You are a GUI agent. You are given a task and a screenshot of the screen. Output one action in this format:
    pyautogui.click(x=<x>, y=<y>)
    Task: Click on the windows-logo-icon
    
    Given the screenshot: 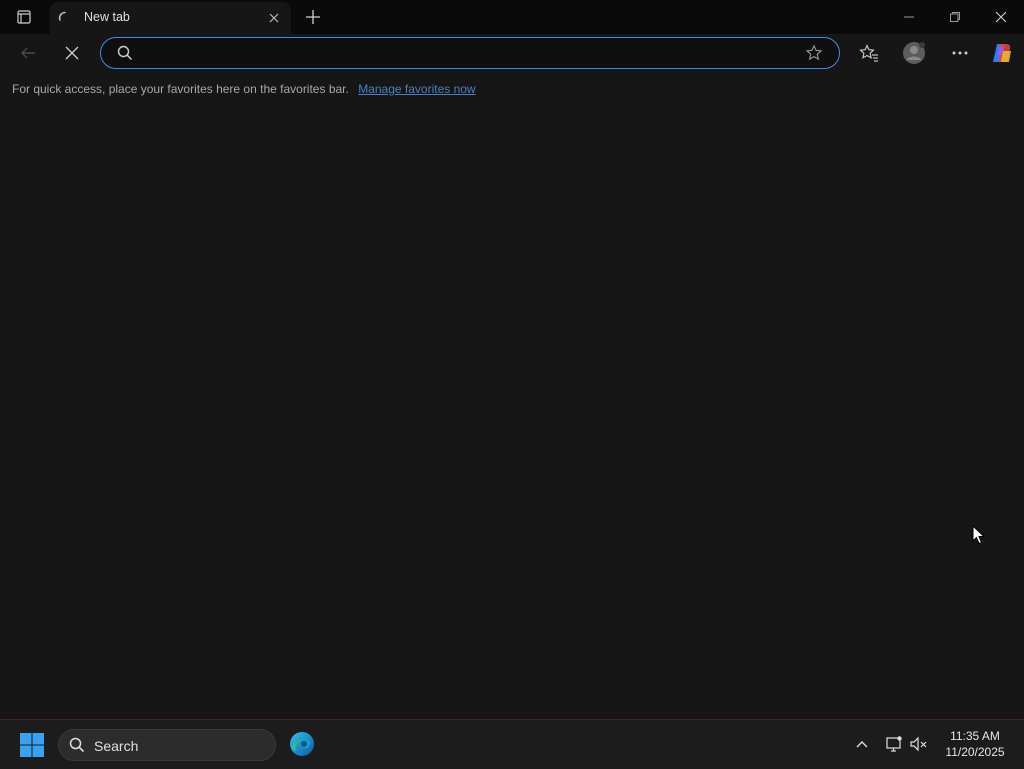 What is the action you would take?
    pyautogui.click(x=32, y=745)
    